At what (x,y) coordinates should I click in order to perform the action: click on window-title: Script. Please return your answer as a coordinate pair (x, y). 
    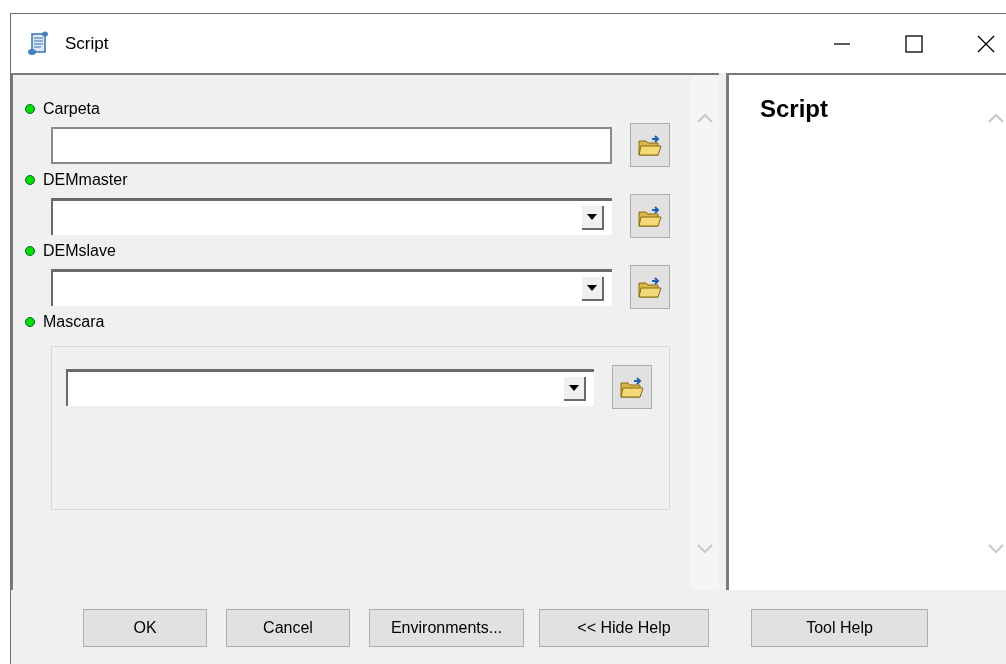
    Looking at the image, I should click on (87, 43).